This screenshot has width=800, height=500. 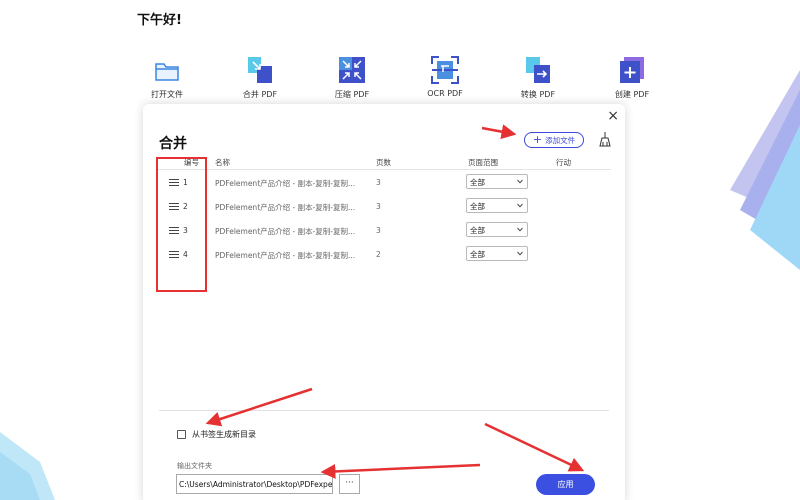 I want to click on tool-create-pdf: 创建 PDF, so click(x=632, y=77).